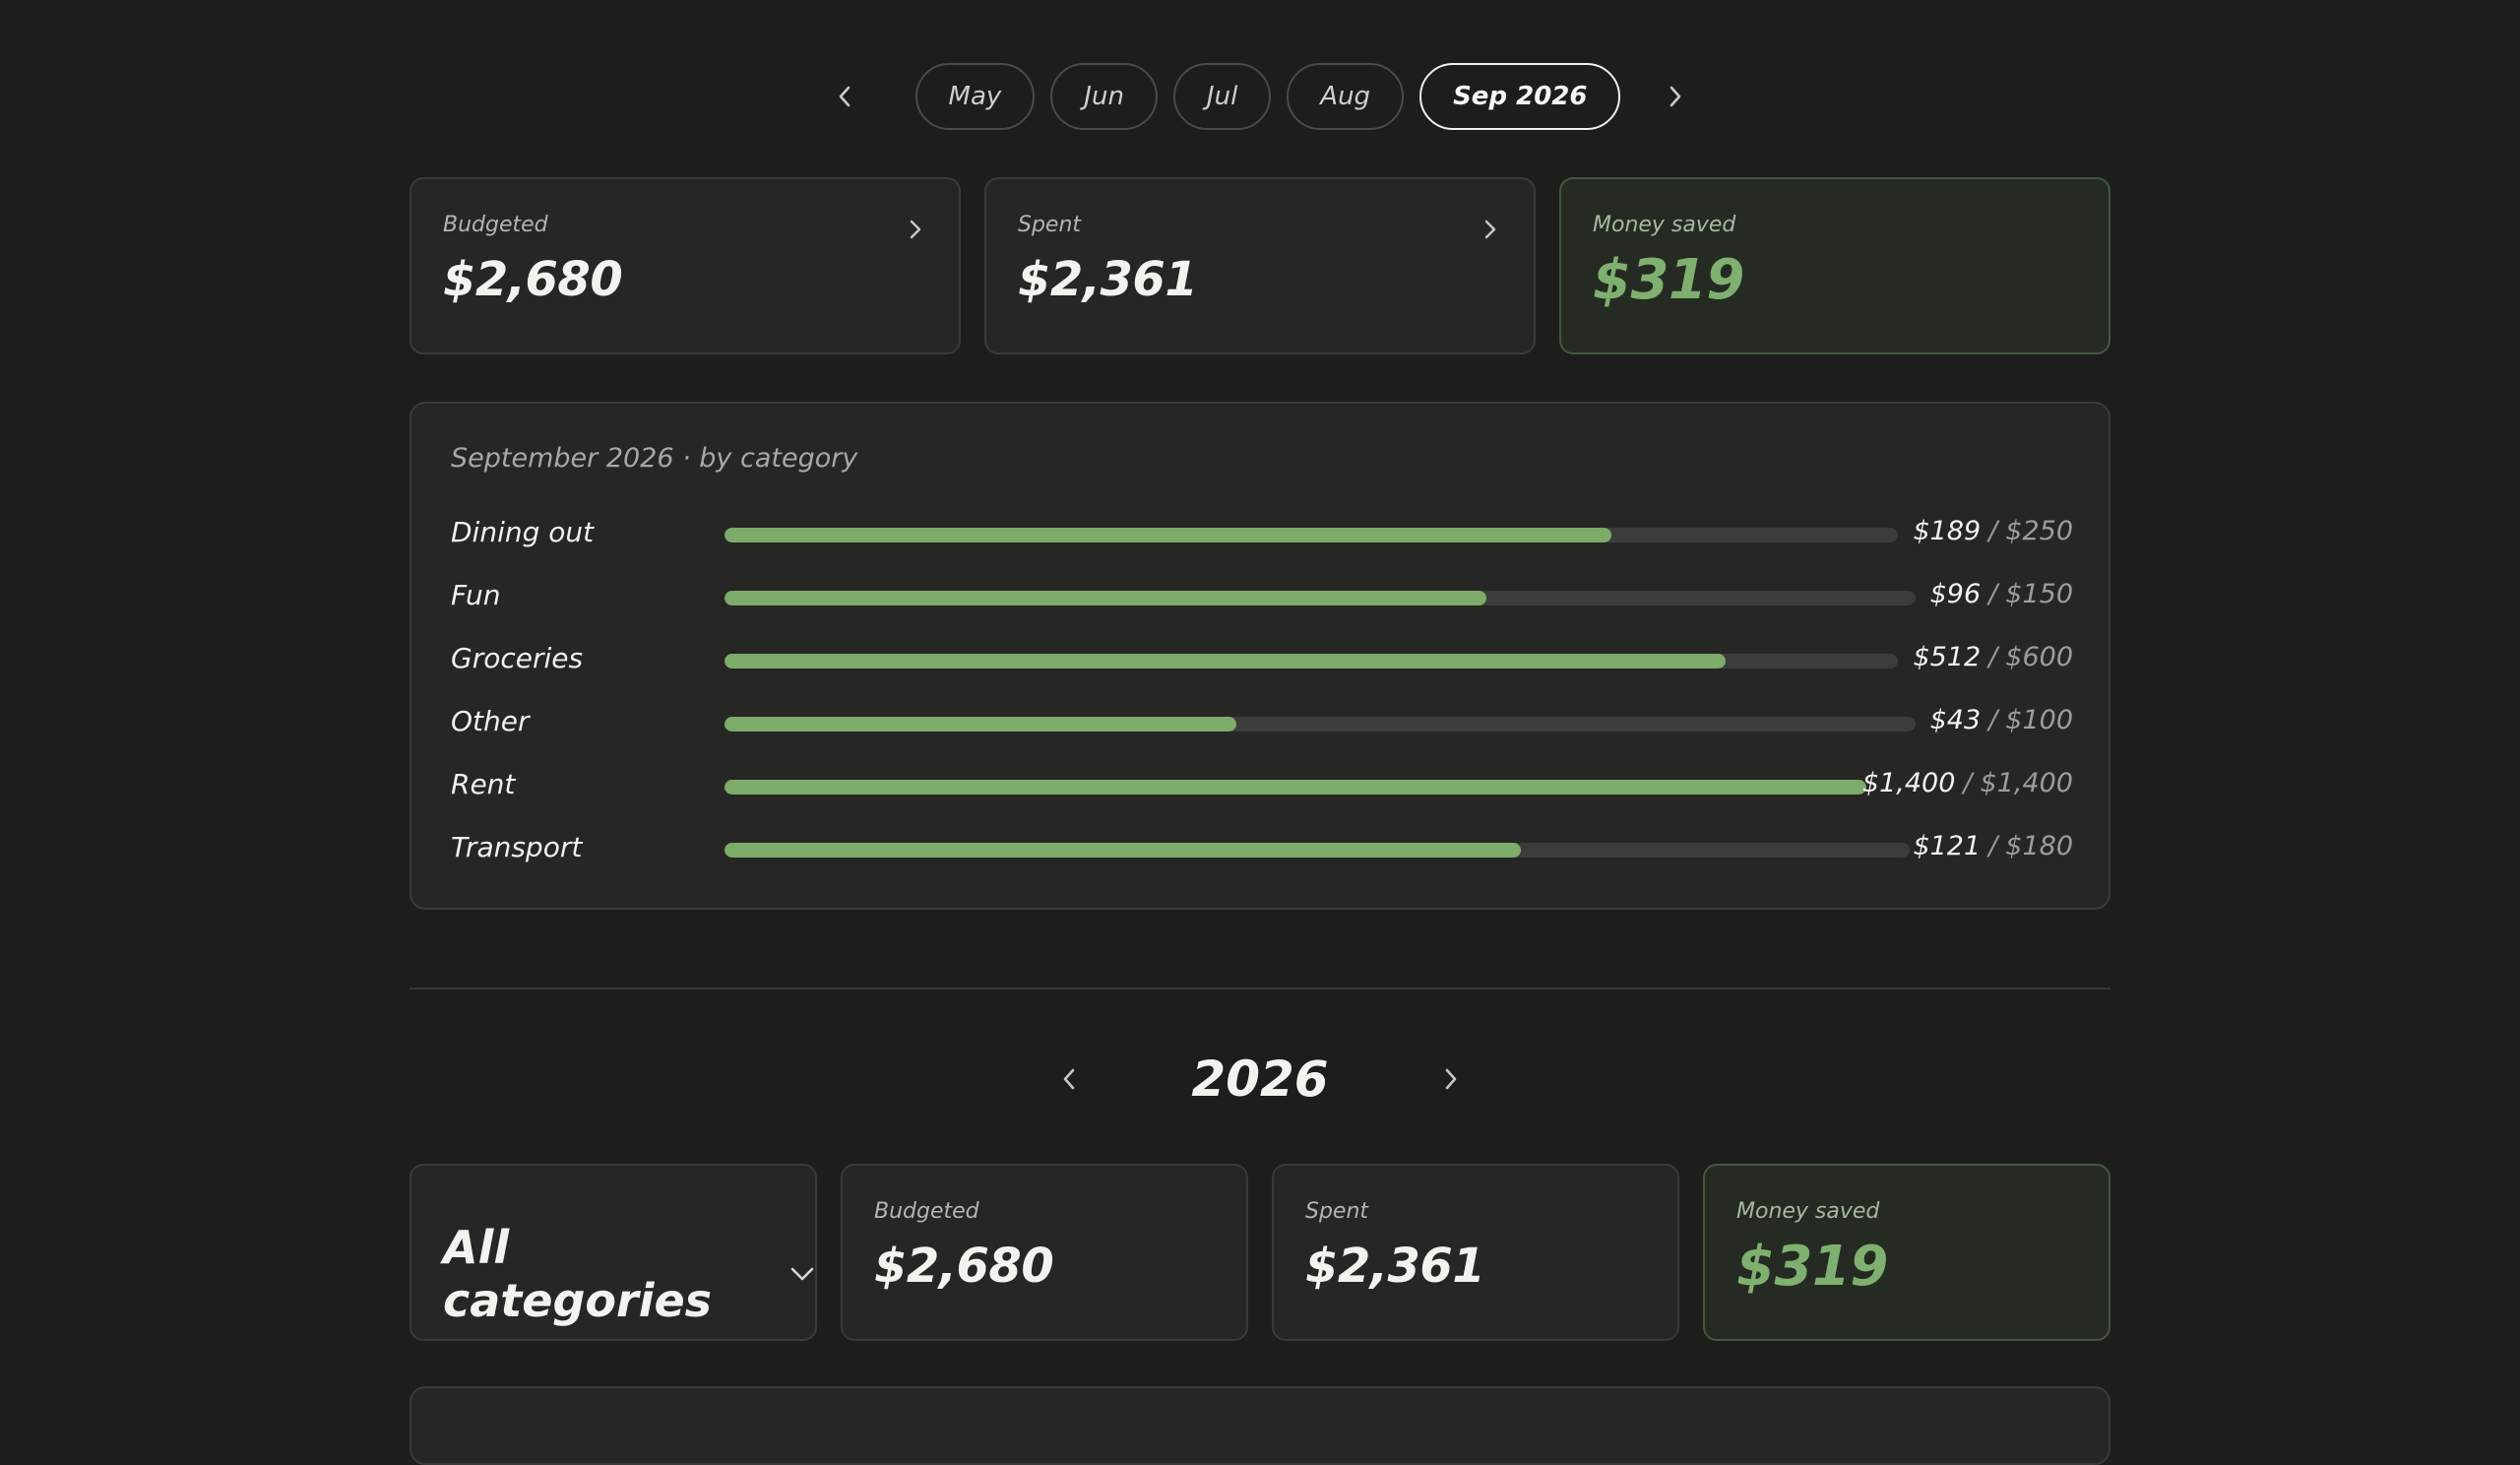 The width and height of the screenshot is (2520, 1465). What do you see at coordinates (1069, 1079) in the screenshot?
I see `previous-year-arrow-icon` at bounding box center [1069, 1079].